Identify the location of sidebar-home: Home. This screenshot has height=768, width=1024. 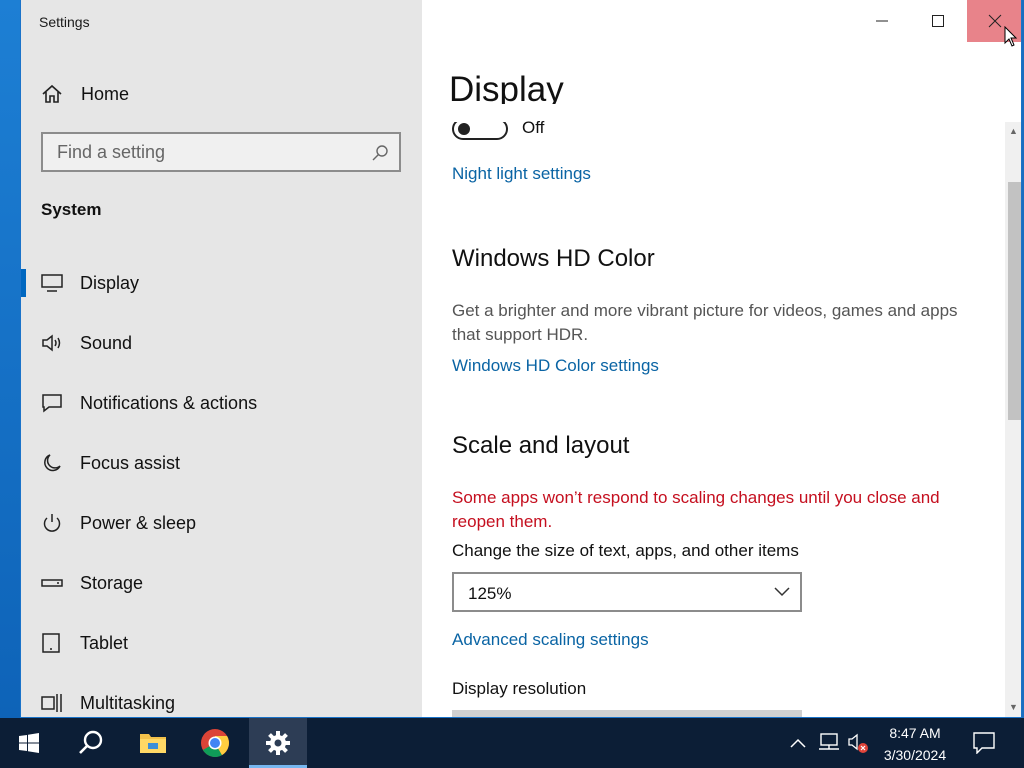
(221, 94).